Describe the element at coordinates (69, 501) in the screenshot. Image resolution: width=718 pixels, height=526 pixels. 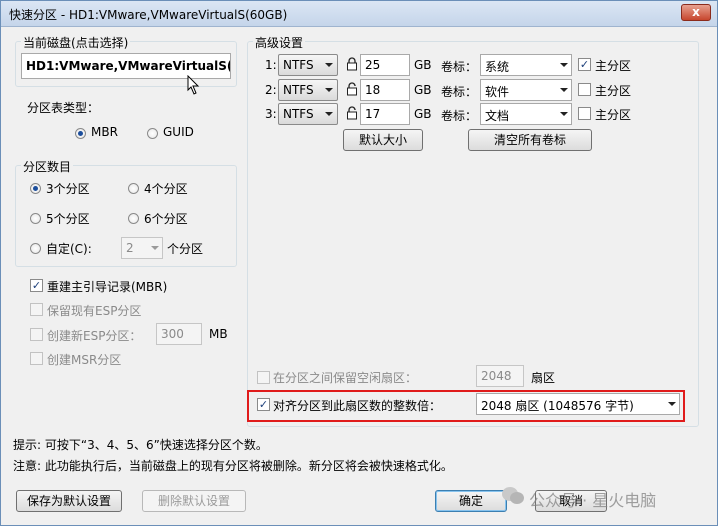
I see `save-default-button: 保存为默认设置` at that location.